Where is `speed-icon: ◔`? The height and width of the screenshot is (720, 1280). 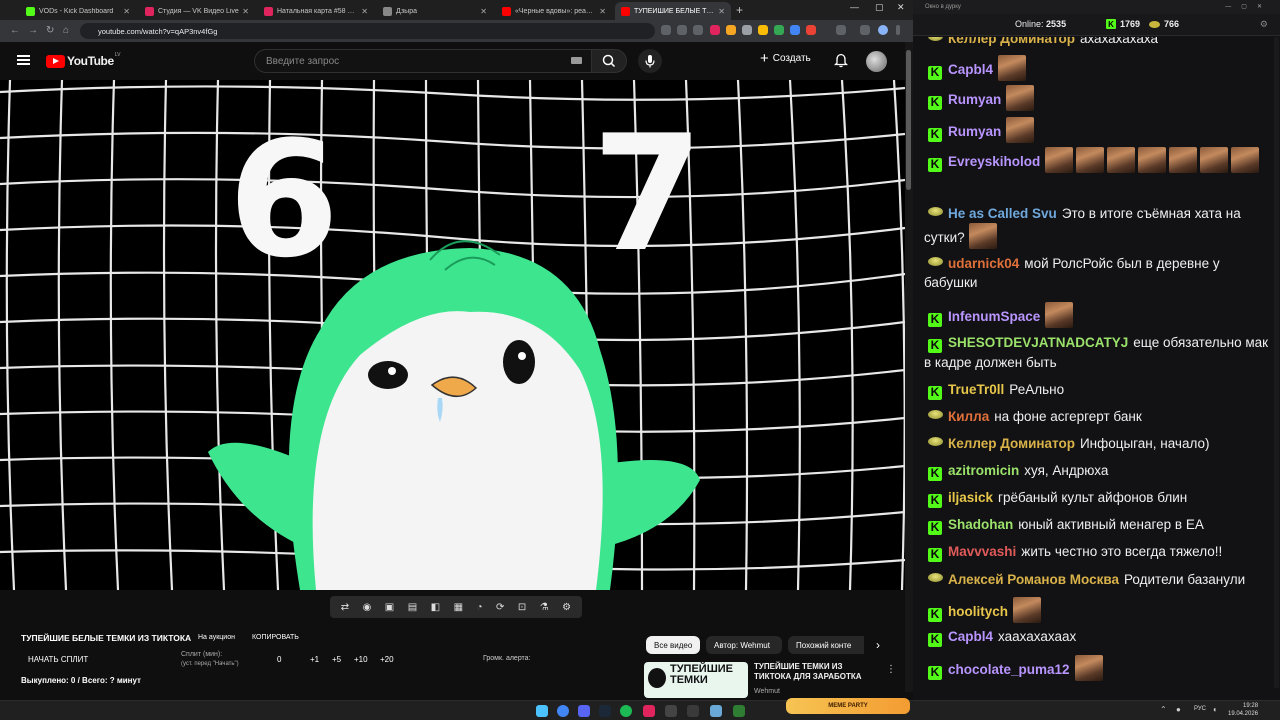 speed-icon: ◔ is located at coordinates (479, 607).